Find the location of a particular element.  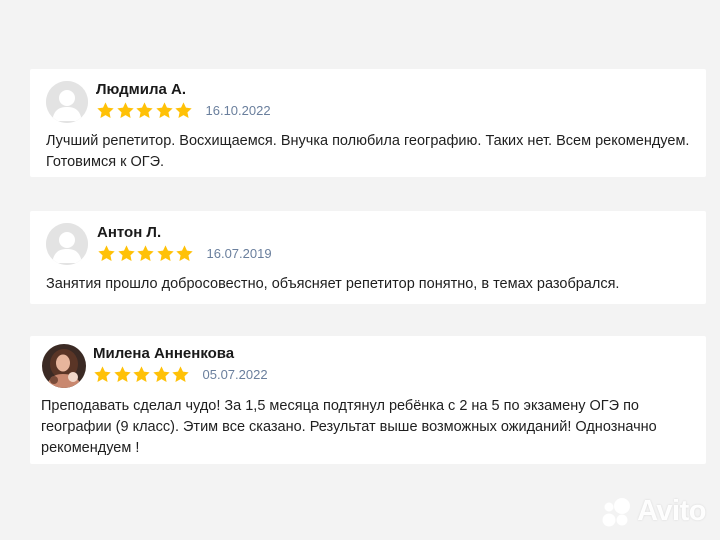

user-photo-avatar is located at coordinates (64, 366).